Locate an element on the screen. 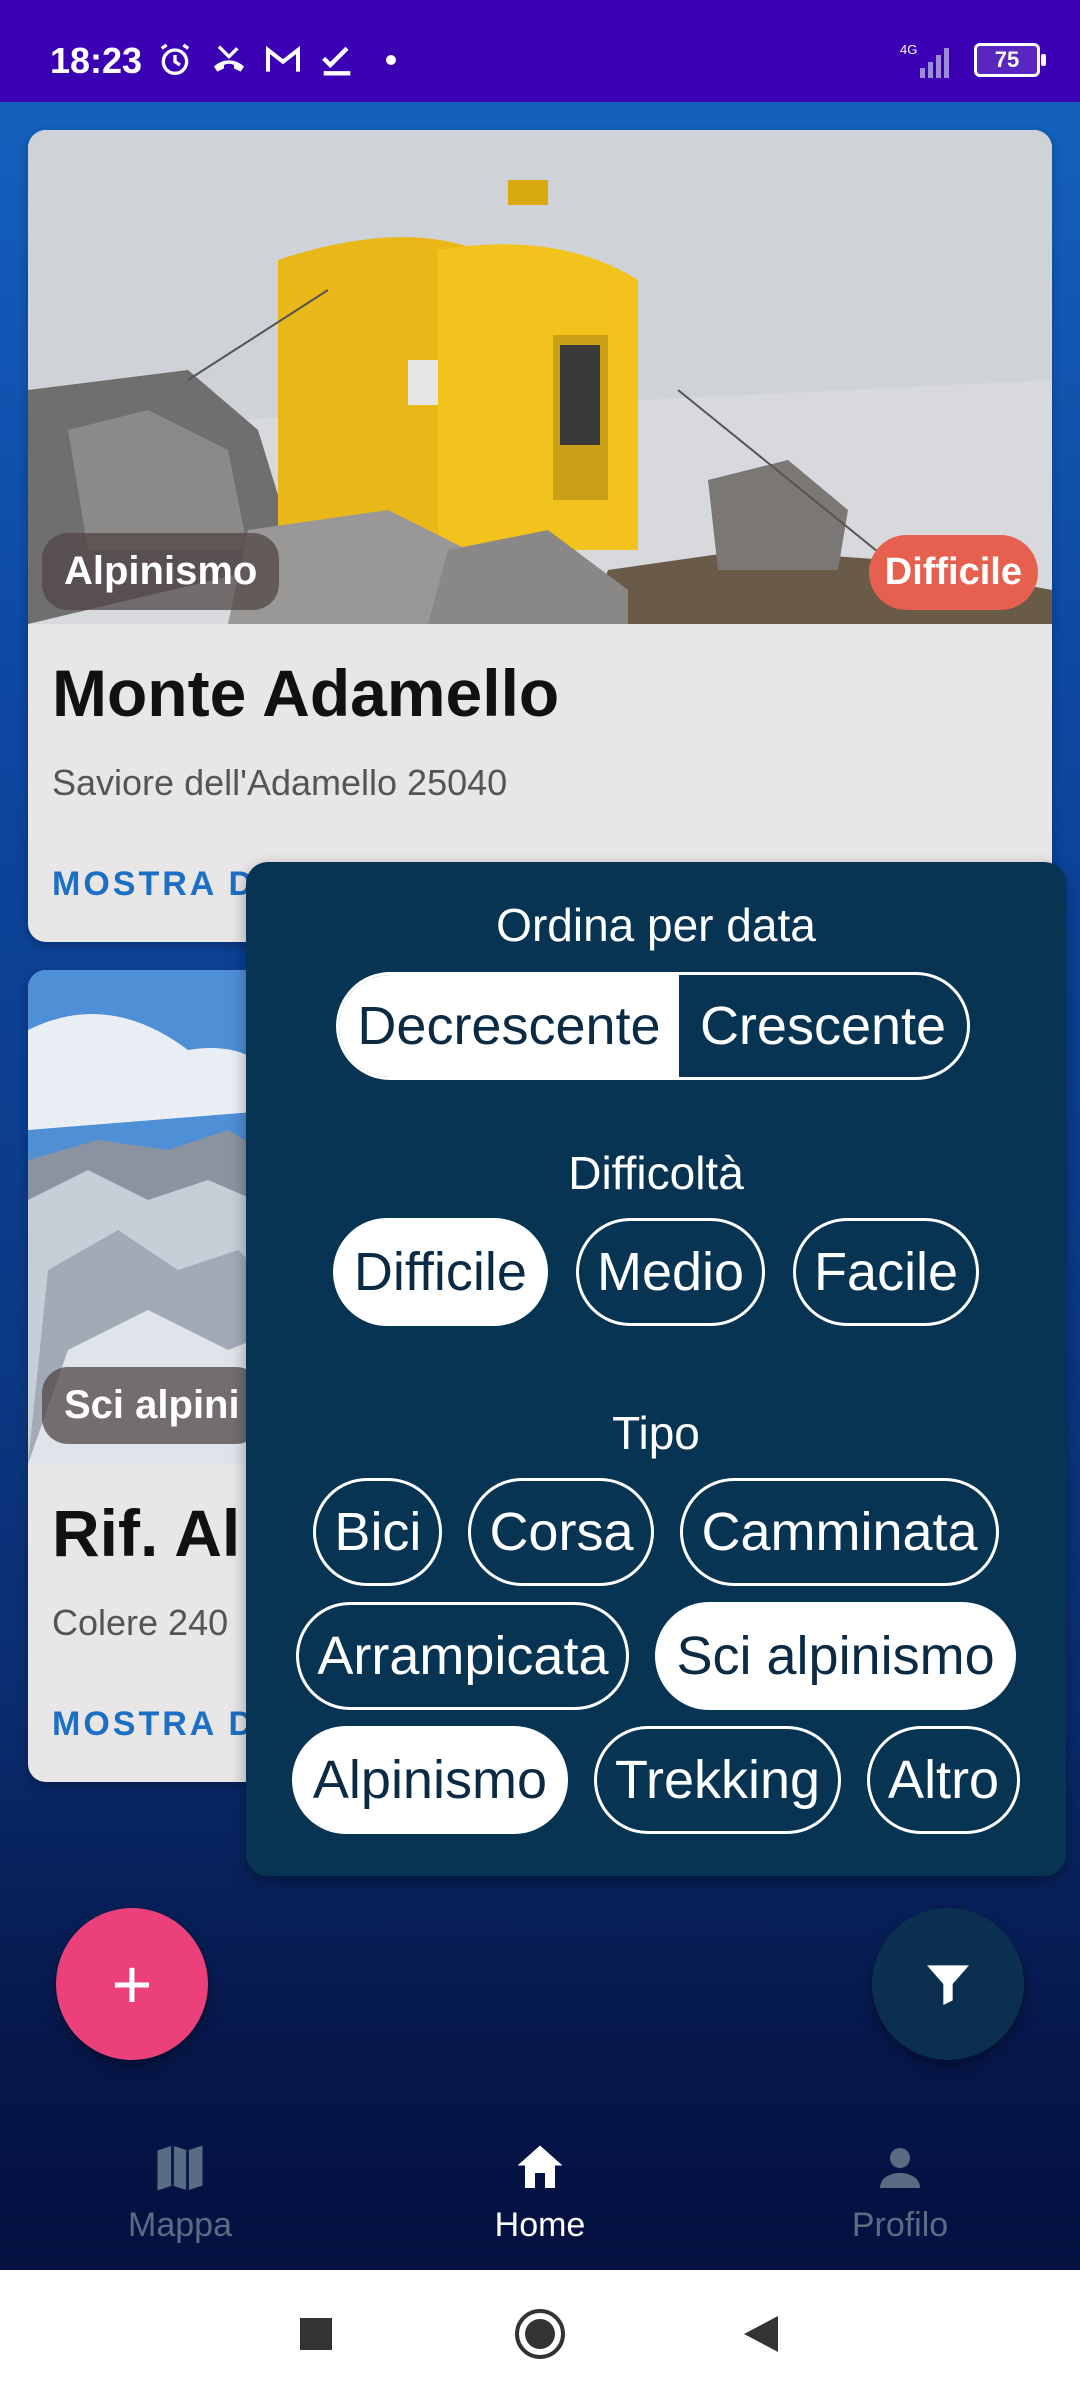  back-triangle-icon is located at coordinates (761, 2334).